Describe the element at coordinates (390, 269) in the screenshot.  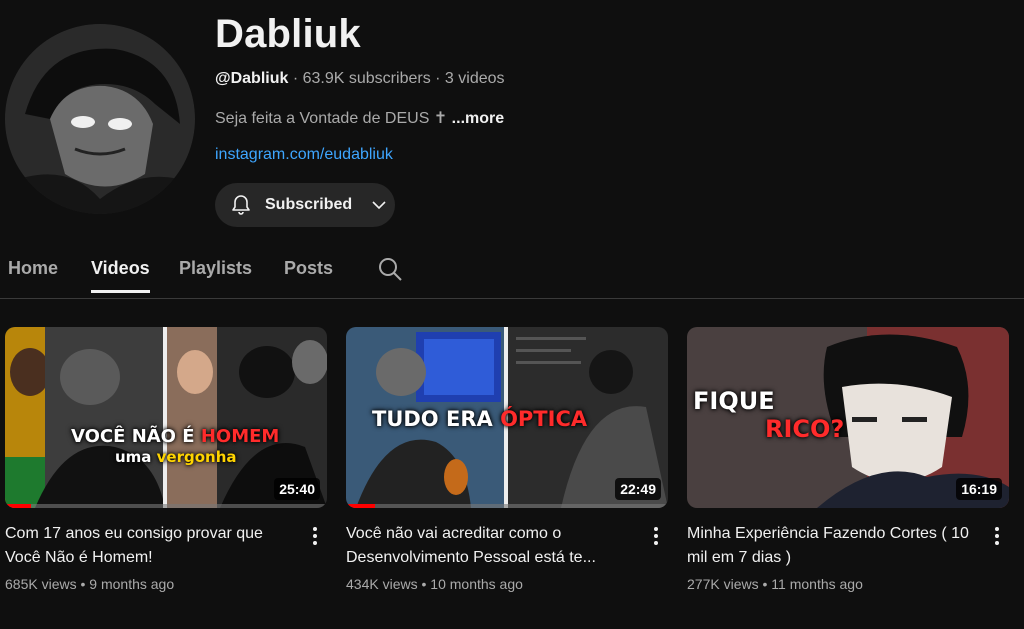
I see `search-icon` at that location.